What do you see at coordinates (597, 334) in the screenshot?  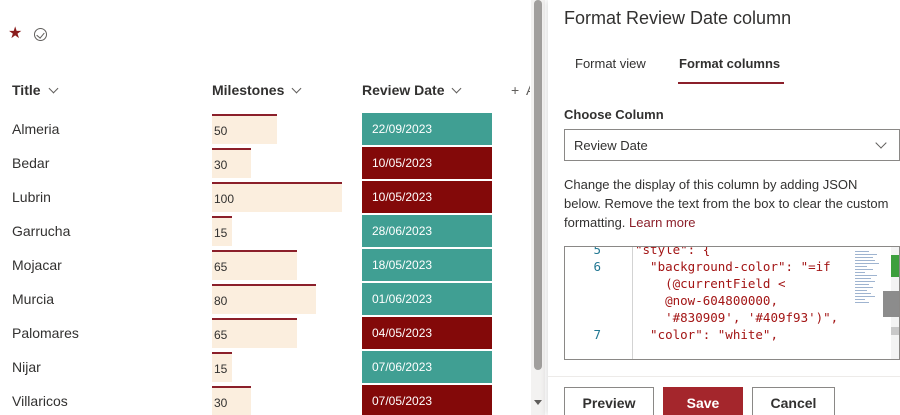 I see `line-number: 7` at bounding box center [597, 334].